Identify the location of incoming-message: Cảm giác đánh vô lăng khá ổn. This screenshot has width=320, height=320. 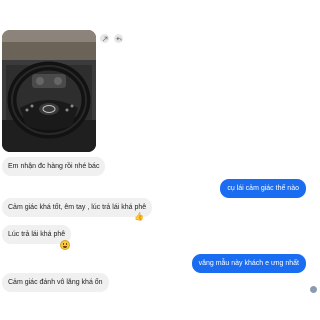
(55, 282).